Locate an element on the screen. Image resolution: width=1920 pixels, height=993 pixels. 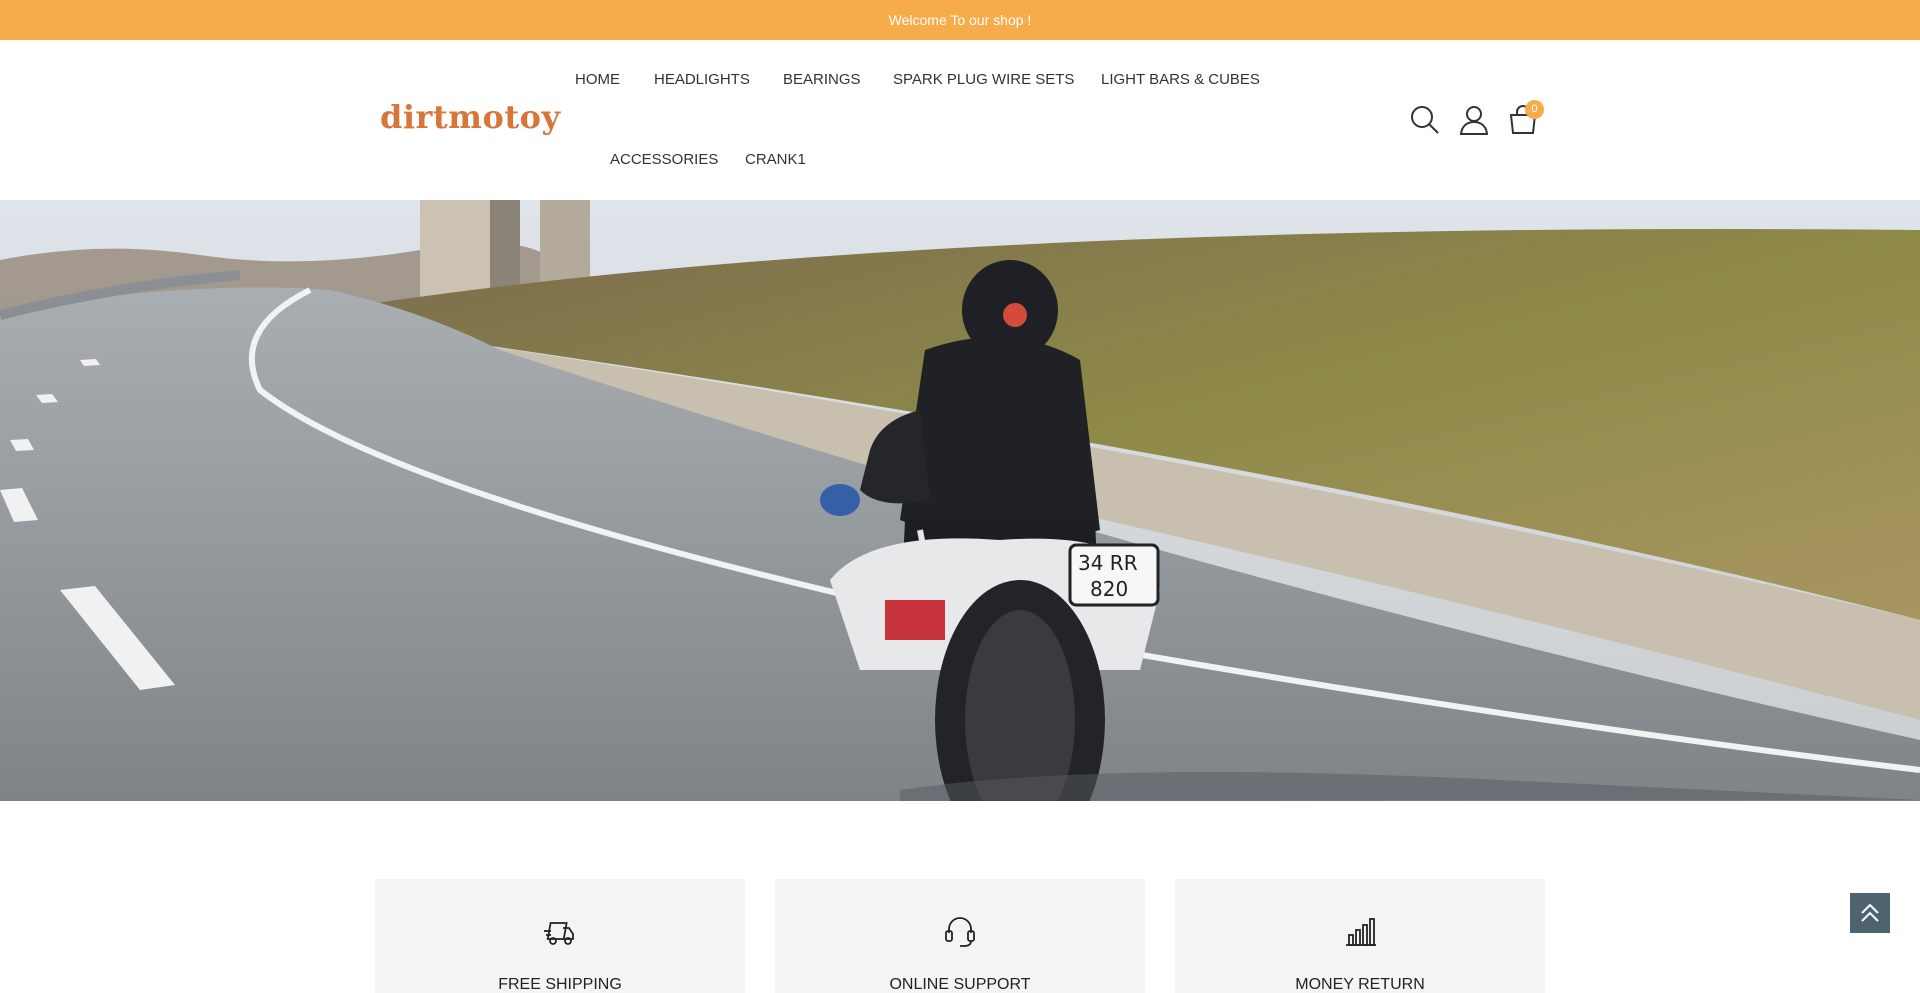
svg-text: 820 is located at coordinates (1109, 589).